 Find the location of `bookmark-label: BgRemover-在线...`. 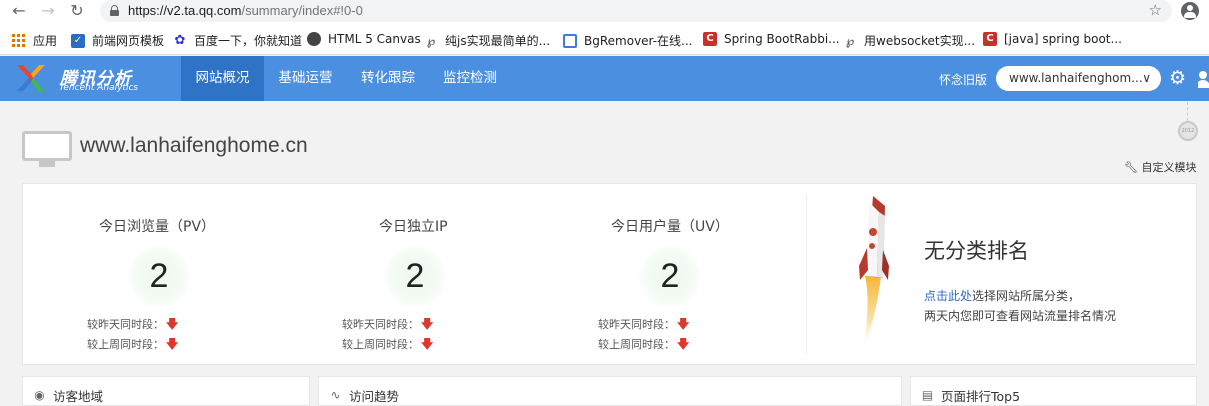

bookmark-label: BgRemover-在线... is located at coordinates (638, 41).